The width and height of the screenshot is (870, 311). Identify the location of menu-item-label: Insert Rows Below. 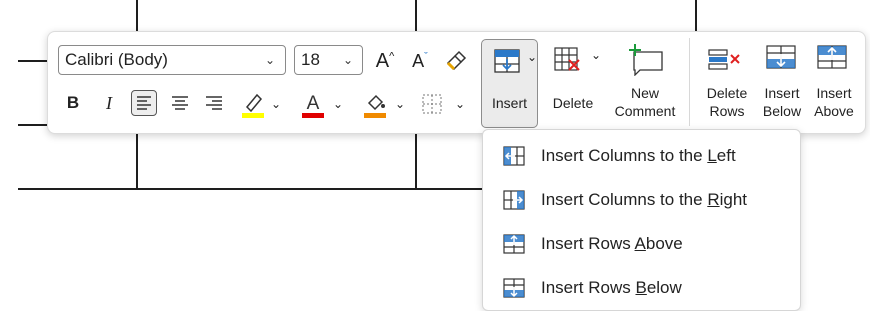
(611, 287).